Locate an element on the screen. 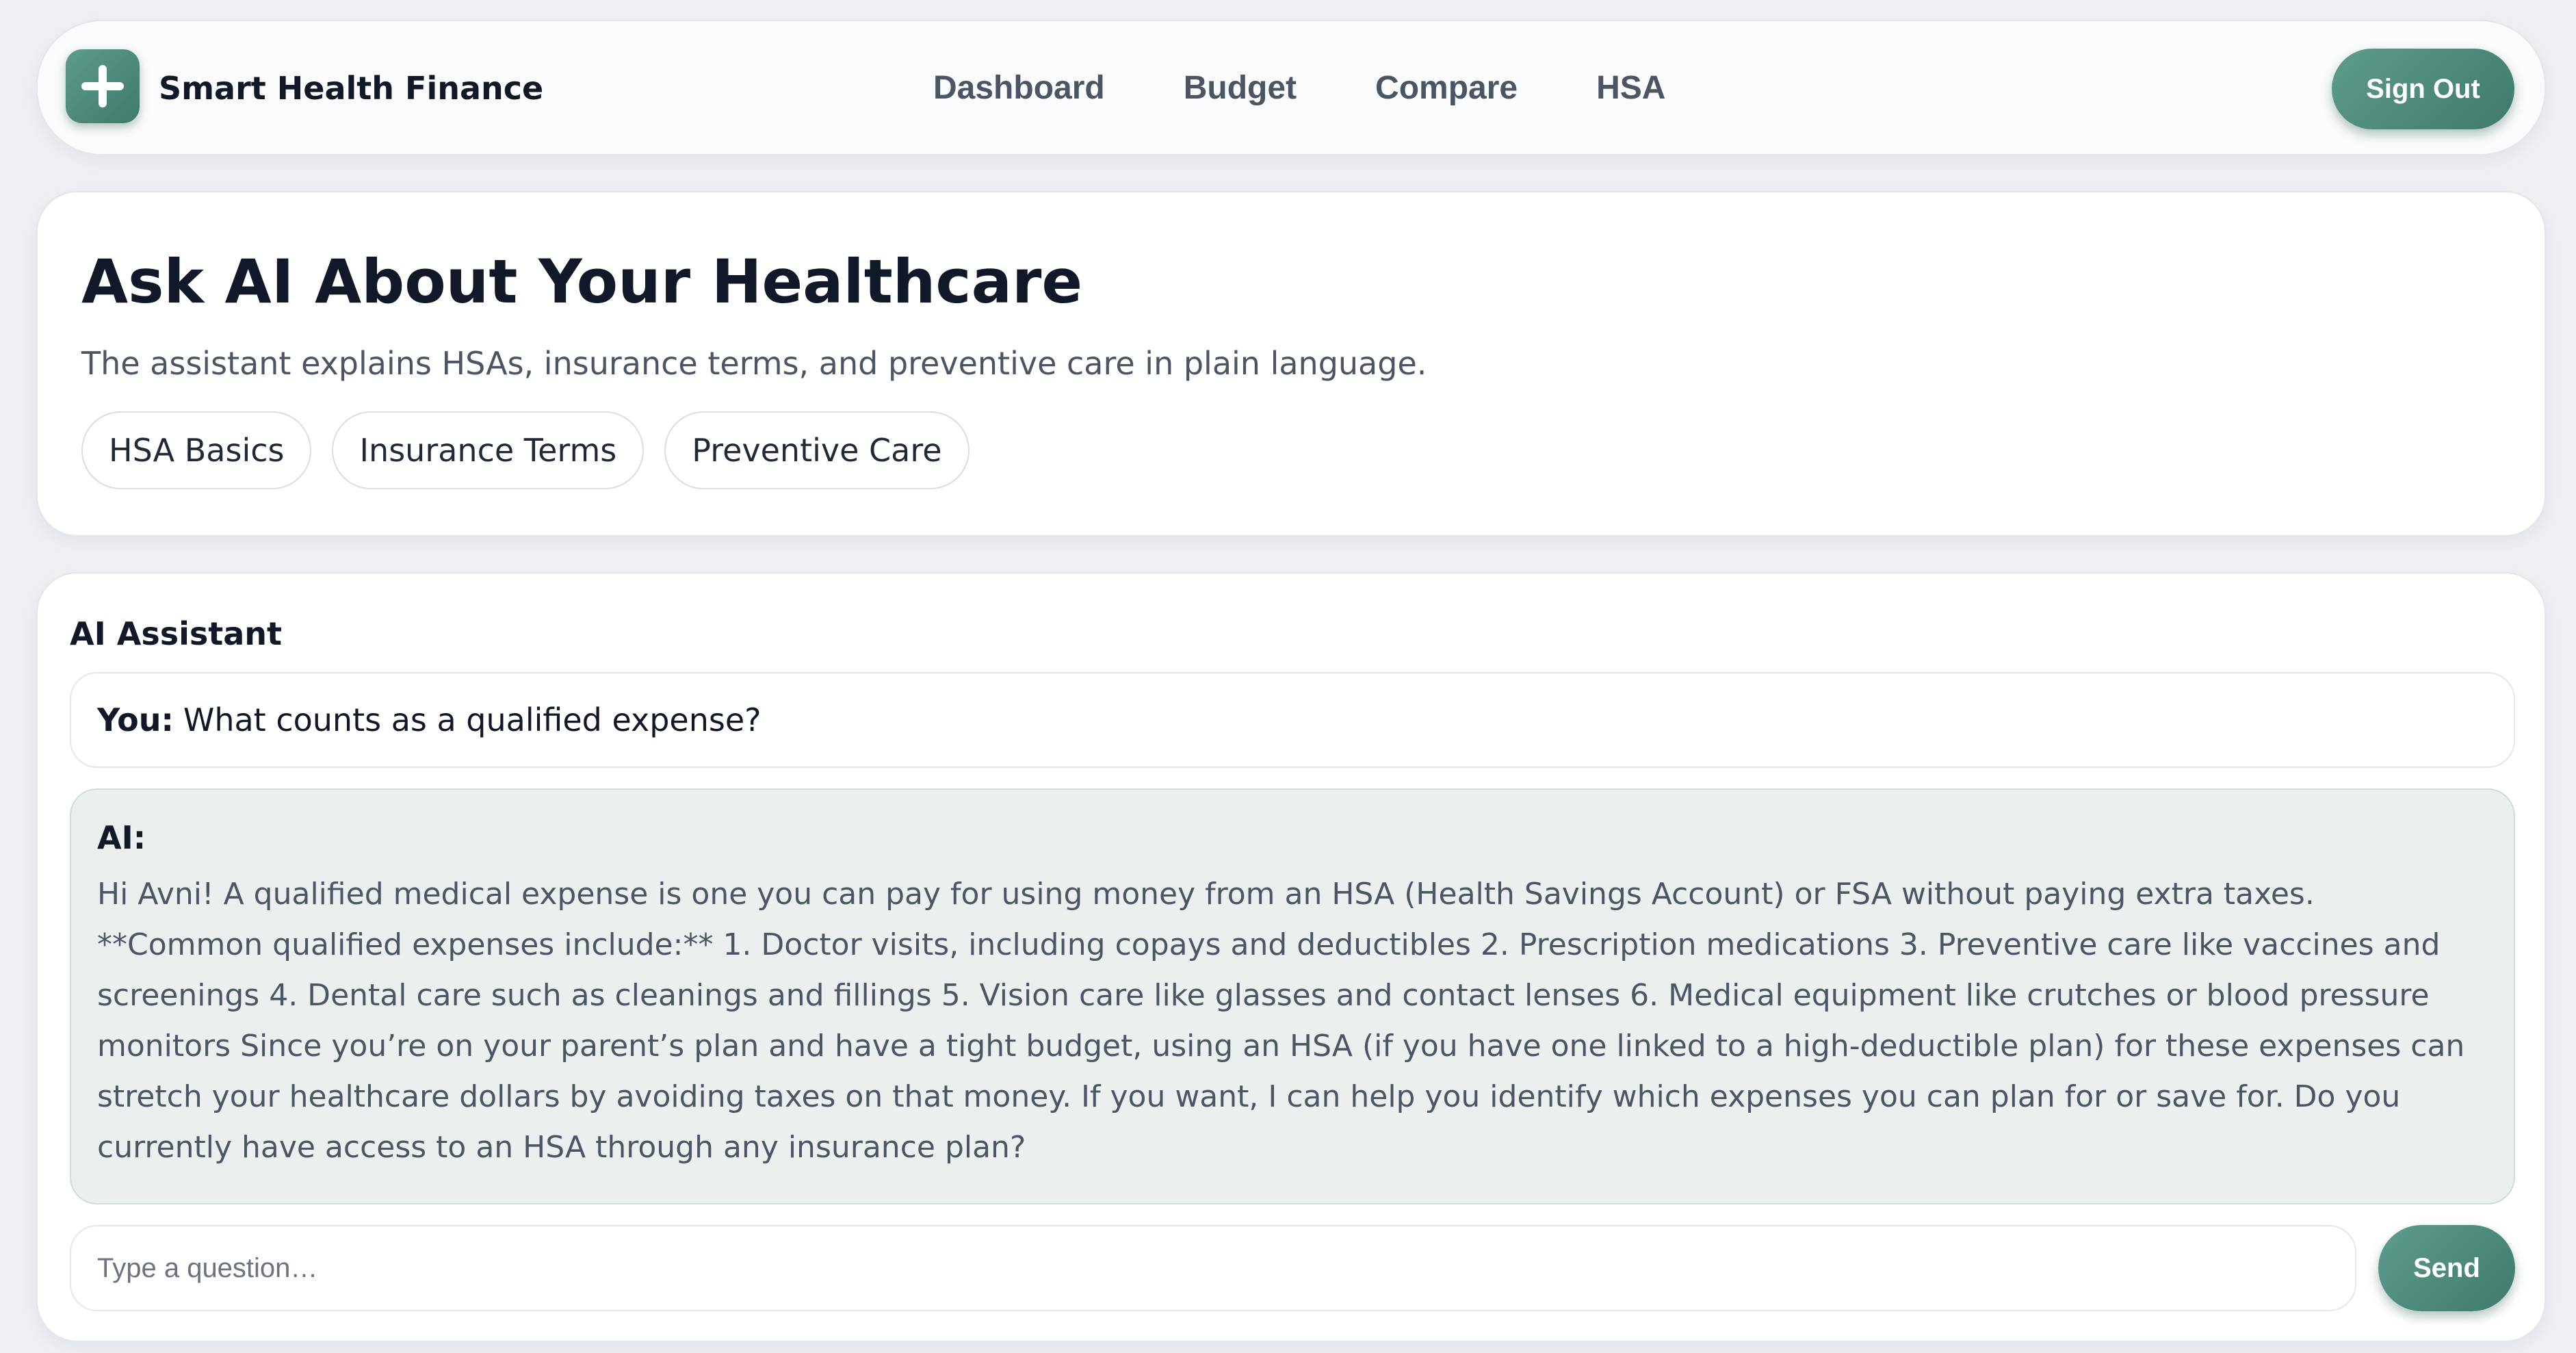 The width and height of the screenshot is (2576, 1353). ai-label: AI: is located at coordinates (121, 837).